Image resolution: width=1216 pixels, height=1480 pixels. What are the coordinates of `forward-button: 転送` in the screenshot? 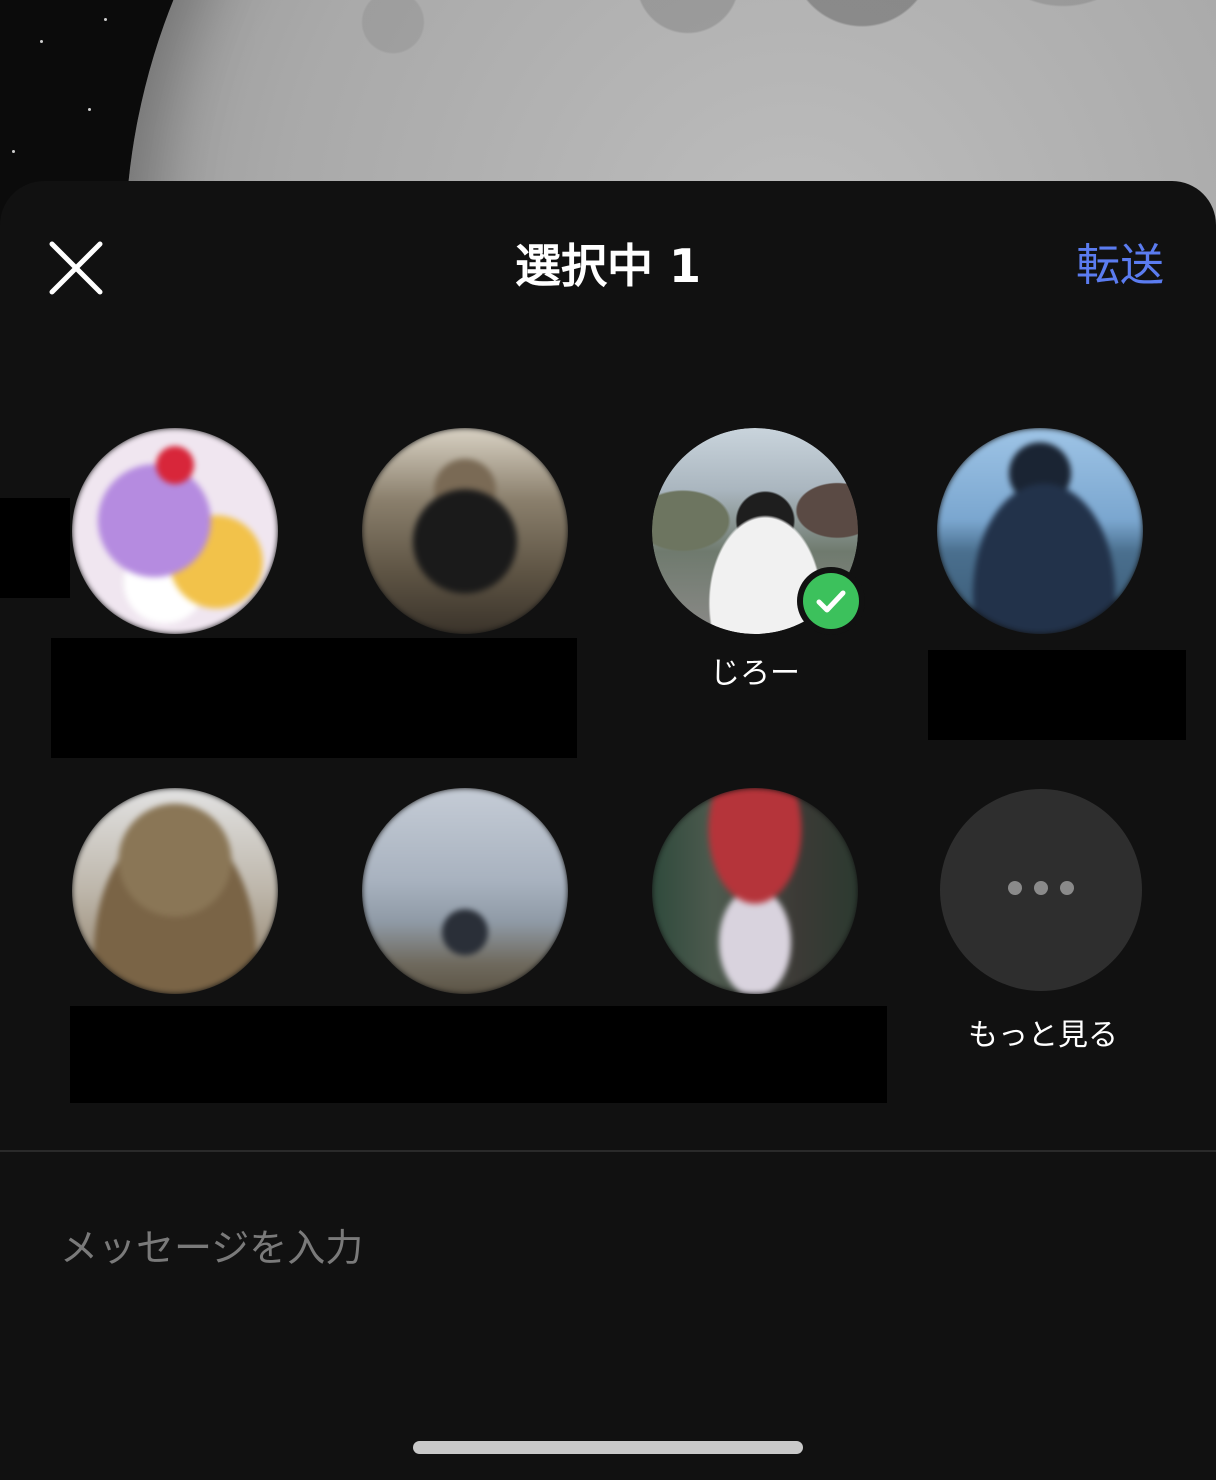 It's located at (1120, 266).